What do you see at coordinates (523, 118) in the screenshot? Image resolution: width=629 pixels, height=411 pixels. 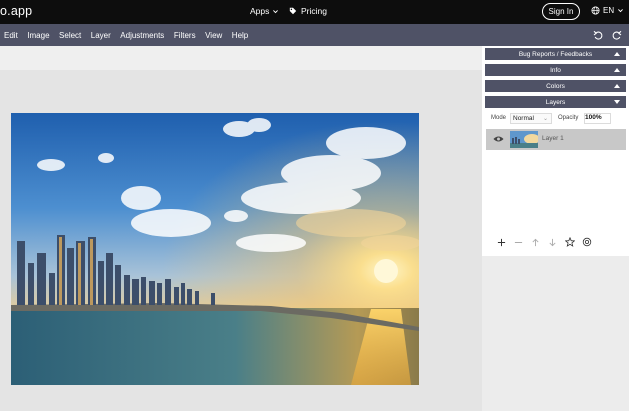 I see `blend-mode-value: Normal` at bounding box center [523, 118].